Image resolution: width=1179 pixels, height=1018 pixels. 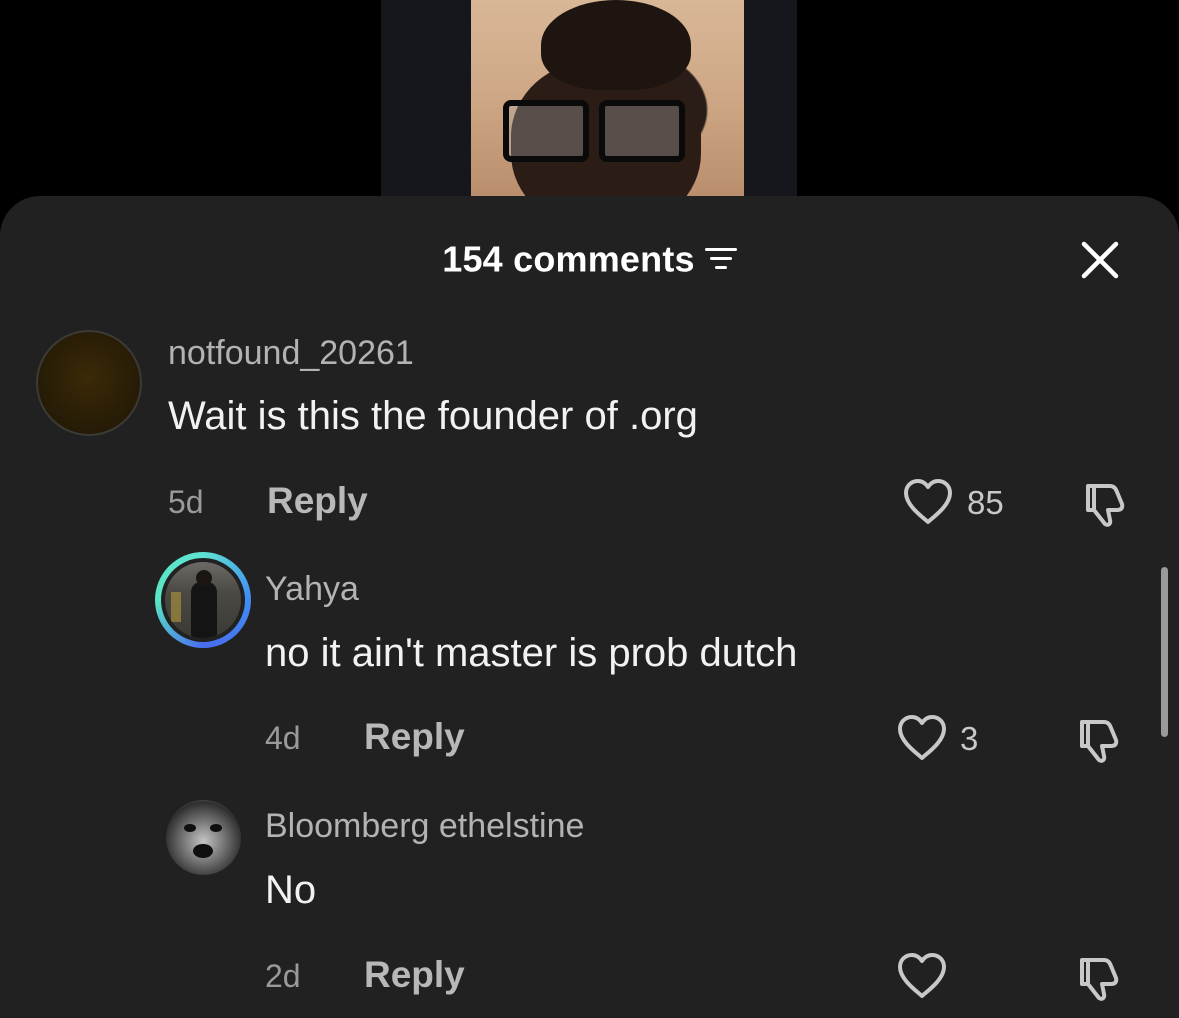 I want to click on comment-username: notfound_20261, so click(x=291, y=353).